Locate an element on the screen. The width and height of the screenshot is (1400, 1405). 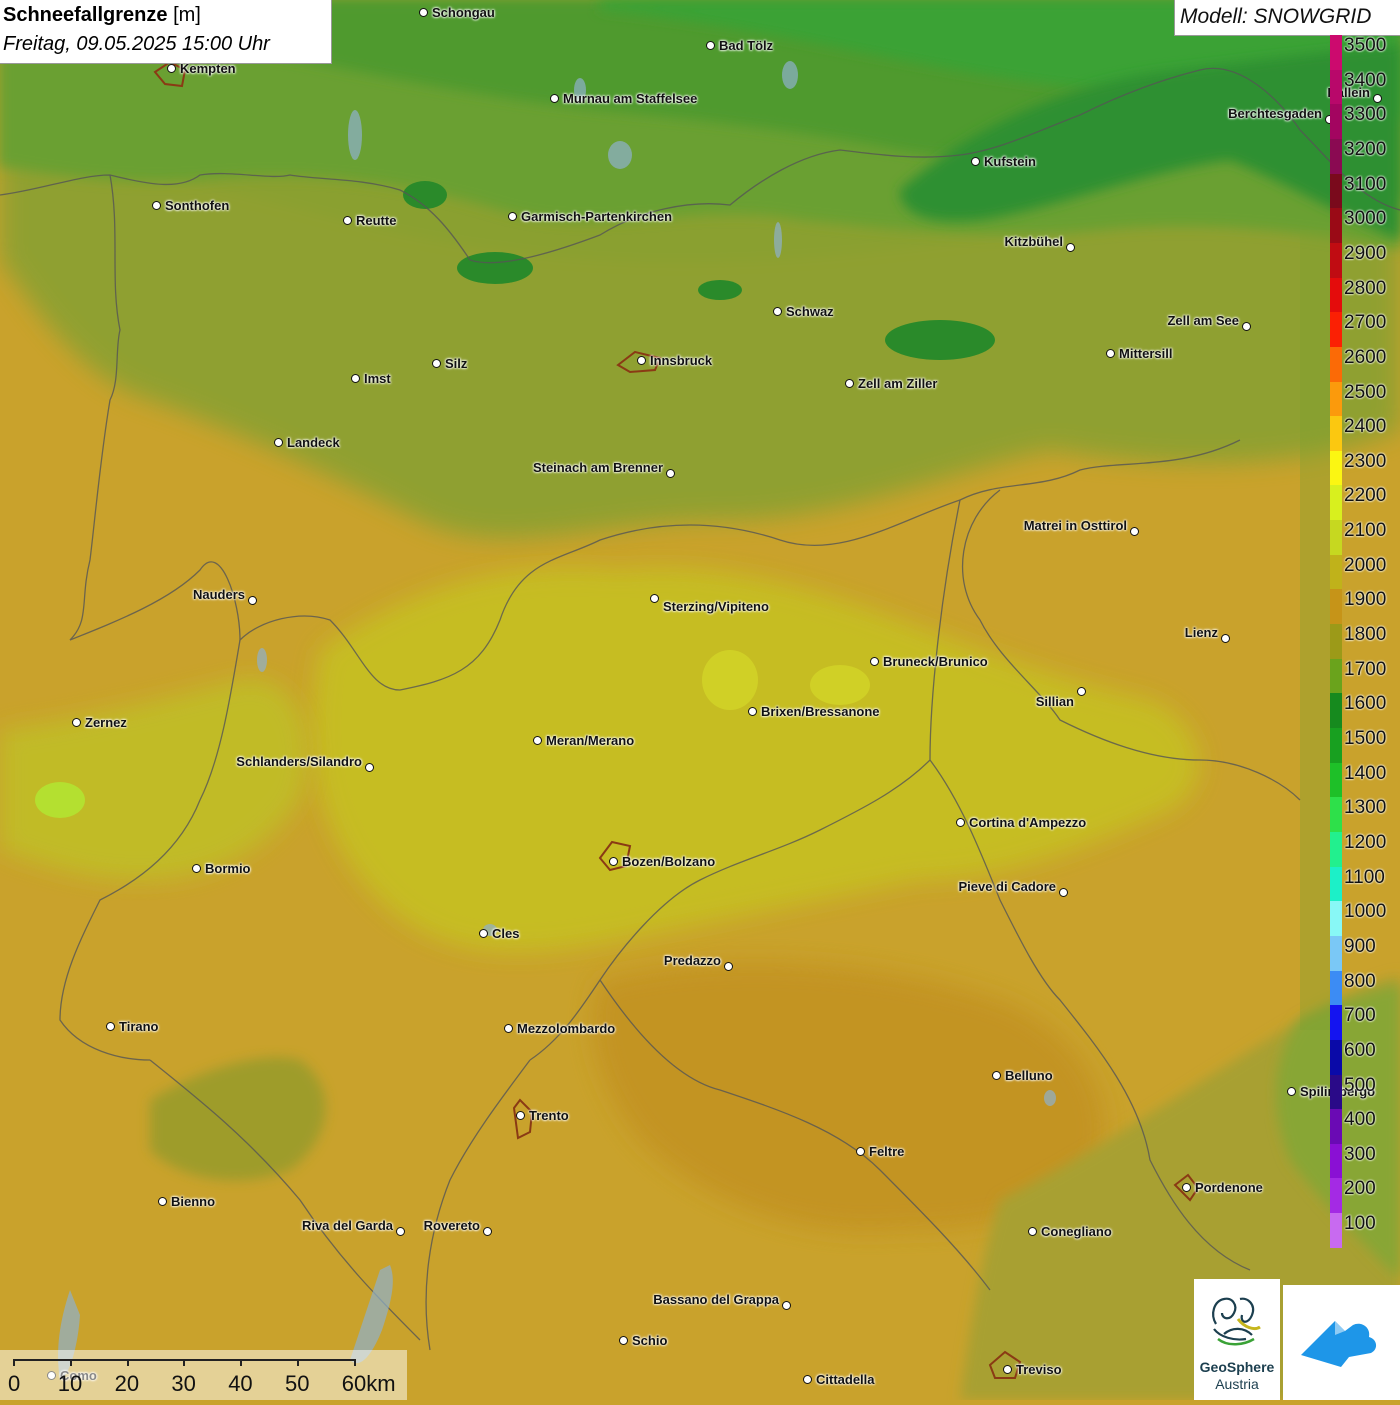
city-label: Bormio is located at coordinates (228, 868).